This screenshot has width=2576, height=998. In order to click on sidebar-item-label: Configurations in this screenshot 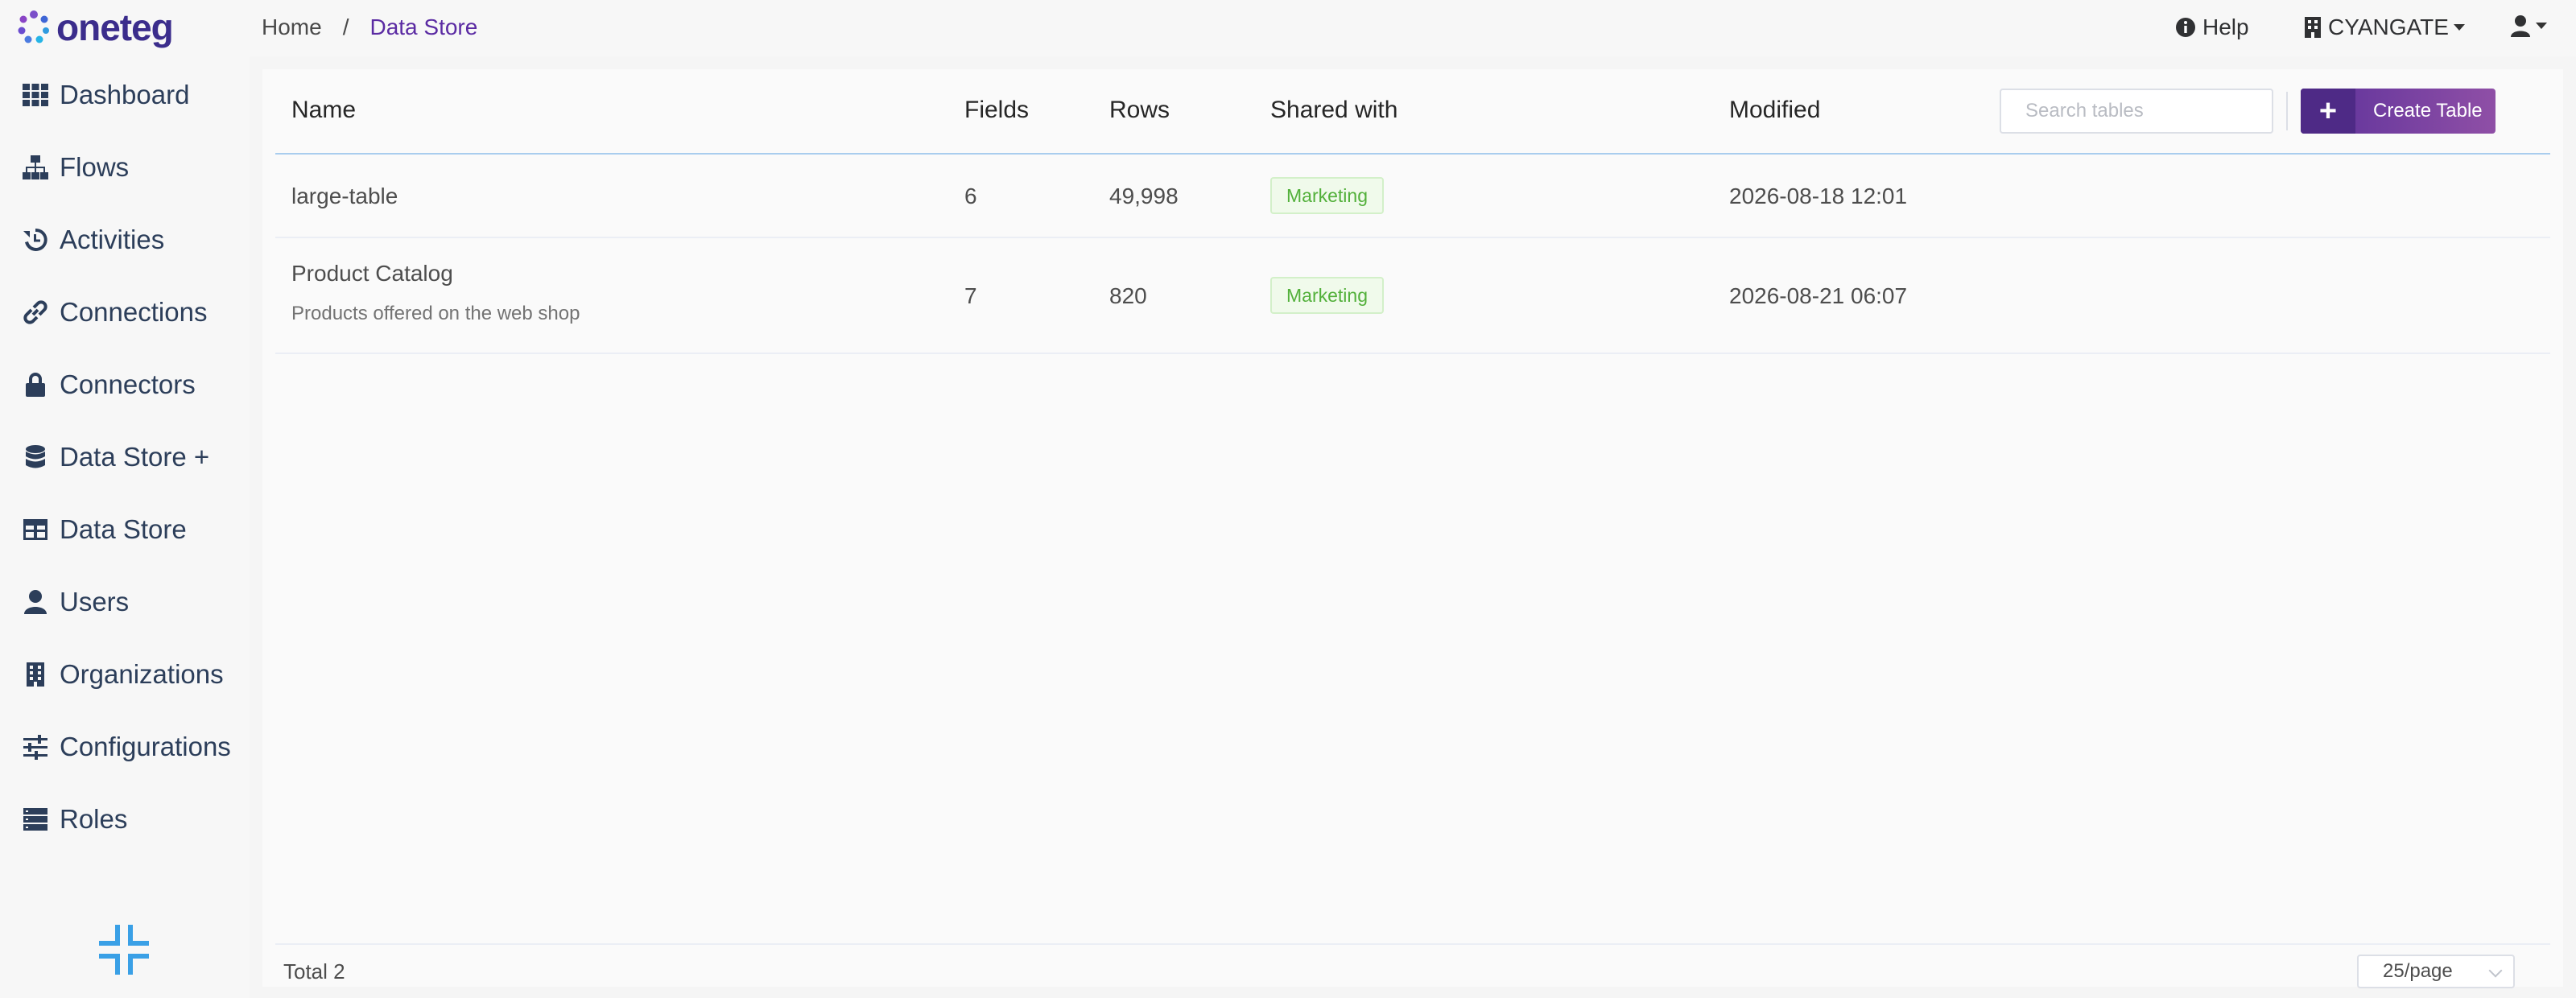, I will do `click(145, 746)`.